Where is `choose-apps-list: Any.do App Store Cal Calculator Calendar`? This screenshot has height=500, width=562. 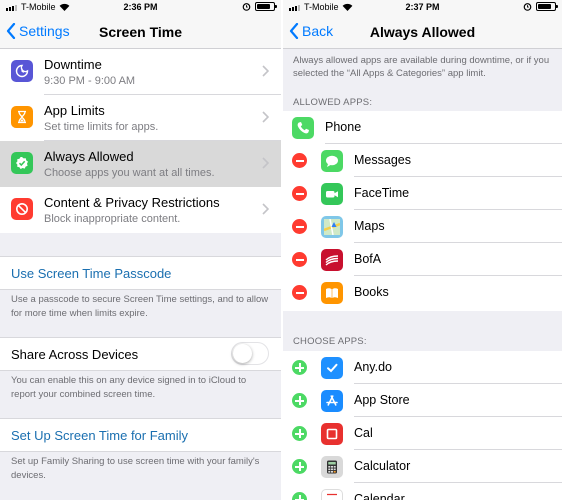
choose-apps-list: Any.do App Store Cal Calculator Calendar is located at coordinates (422, 425).